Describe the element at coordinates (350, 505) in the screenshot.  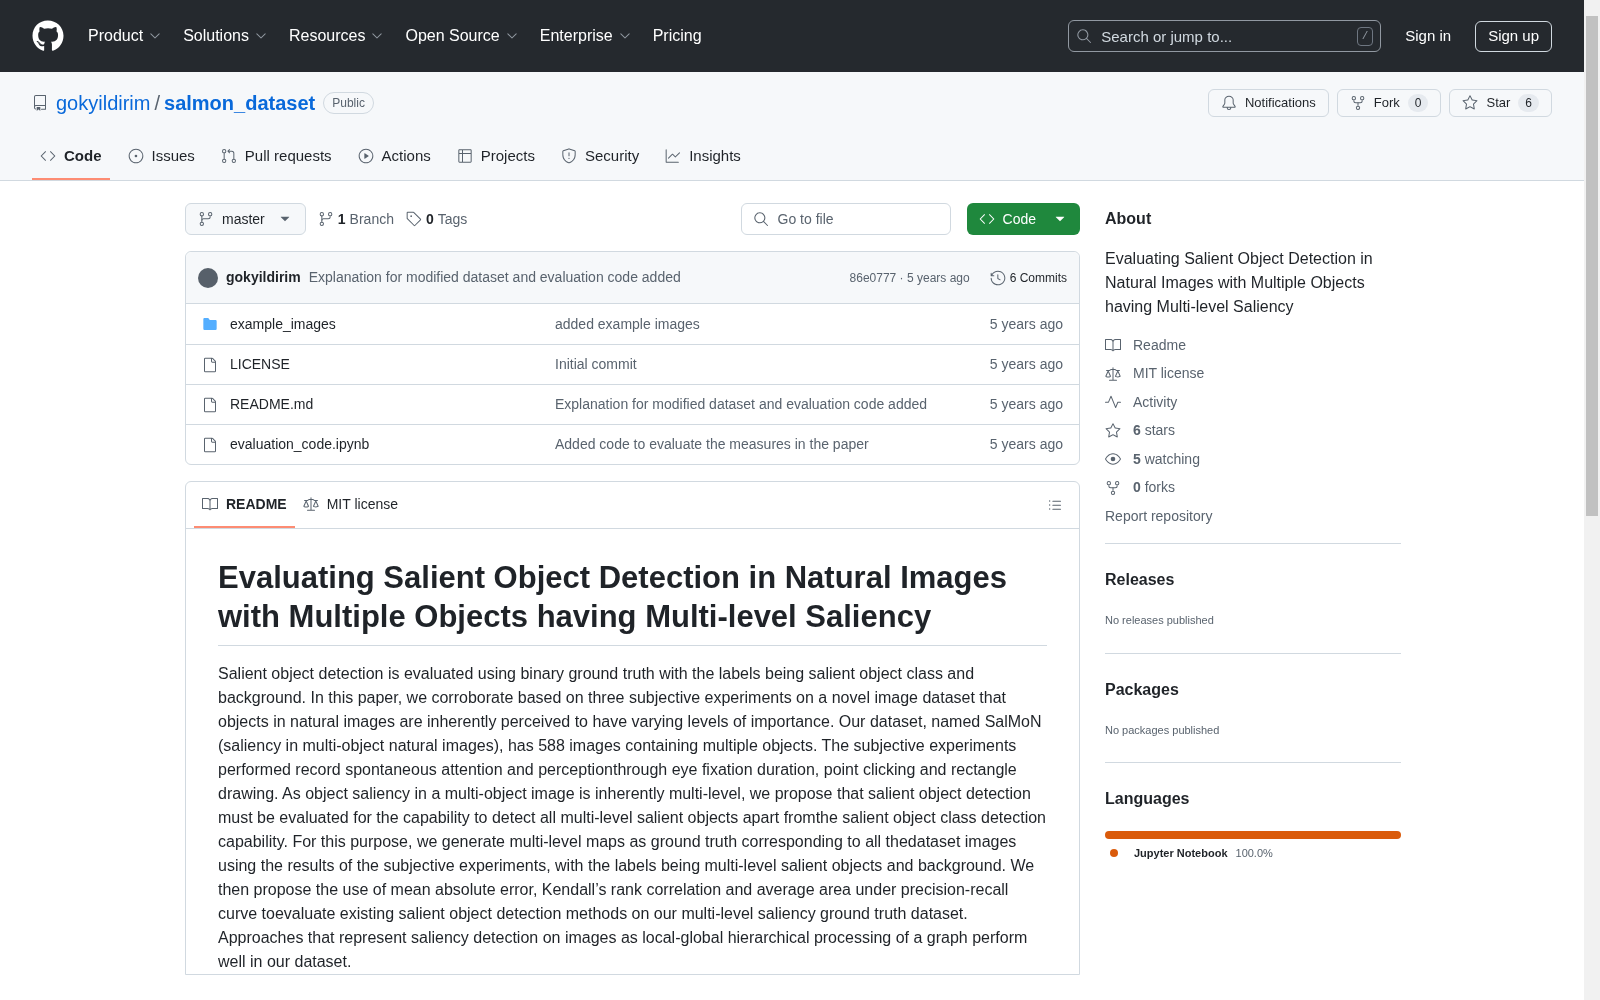
I see `readme-tab: MIT license` at that location.